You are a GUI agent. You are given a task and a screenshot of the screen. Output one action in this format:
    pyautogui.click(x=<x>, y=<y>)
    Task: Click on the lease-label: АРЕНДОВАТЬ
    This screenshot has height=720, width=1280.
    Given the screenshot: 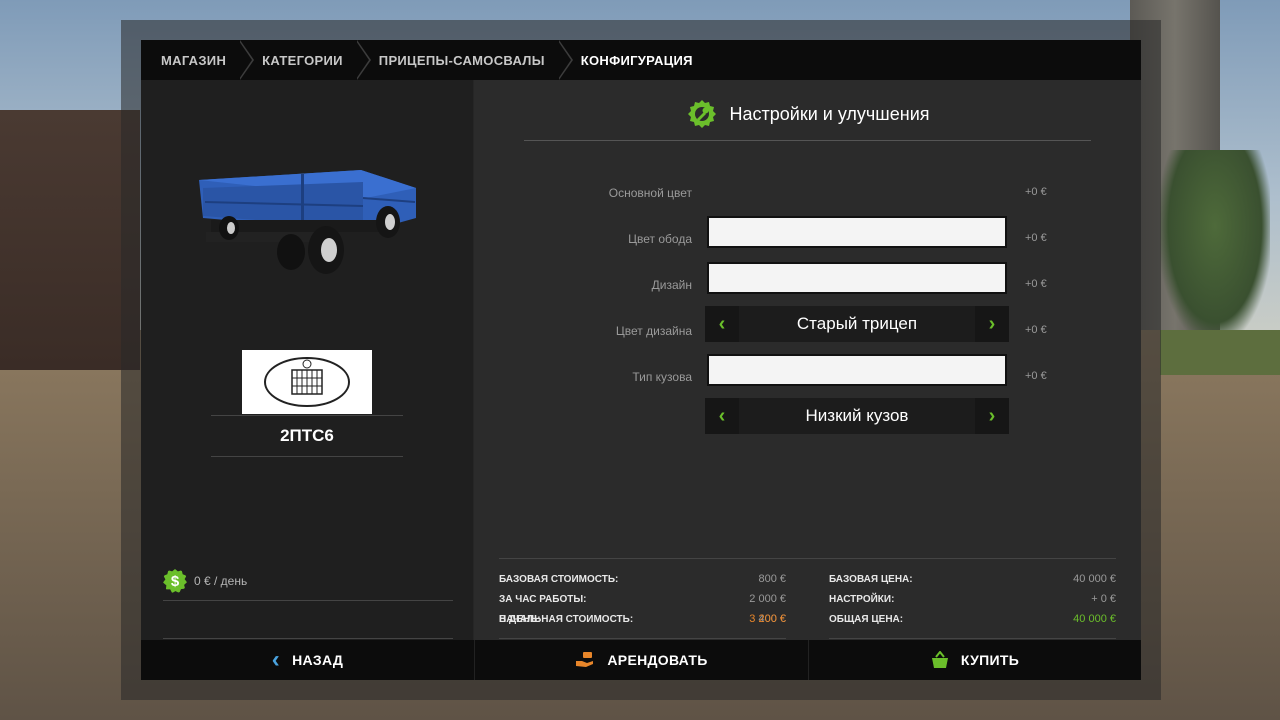 What is the action you would take?
    pyautogui.click(x=657, y=660)
    